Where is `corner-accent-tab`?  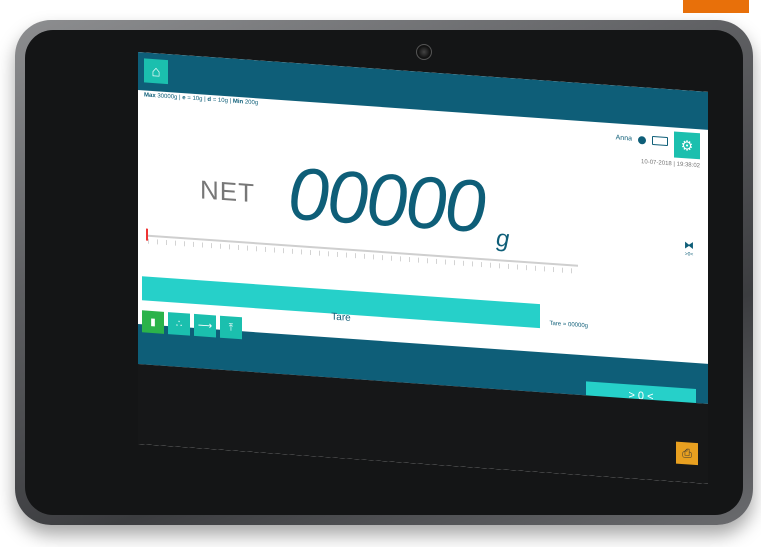 corner-accent-tab is located at coordinates (716, 6).